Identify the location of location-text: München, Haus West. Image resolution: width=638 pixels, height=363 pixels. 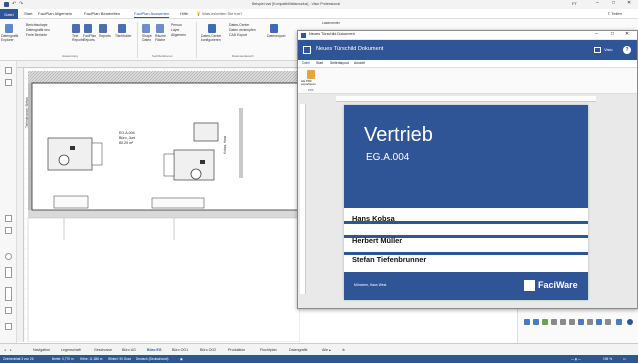
(370, 285).